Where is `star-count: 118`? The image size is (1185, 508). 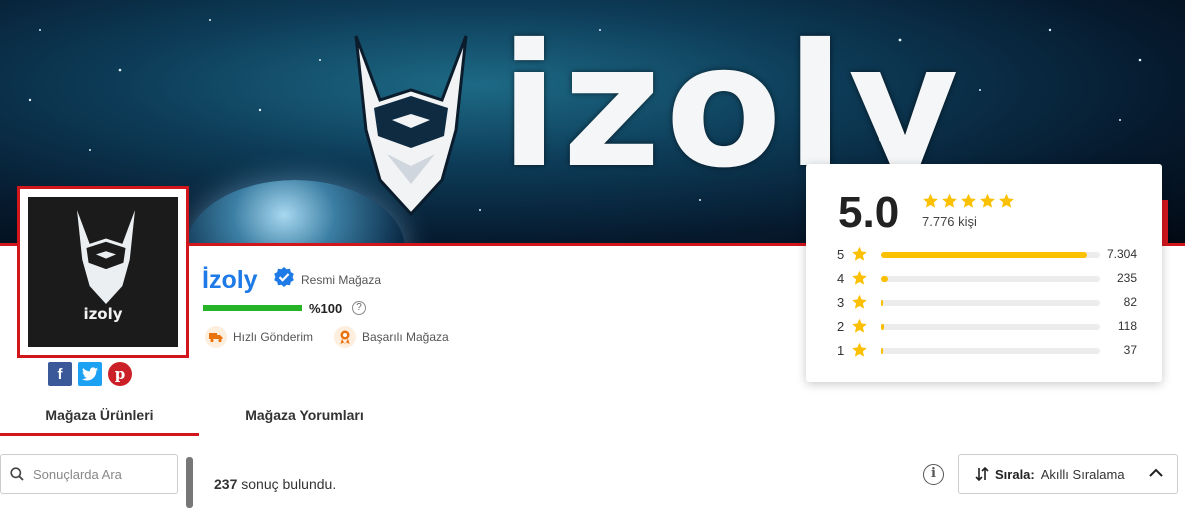
star-count: 118 is located at coordinates (1127, 326).